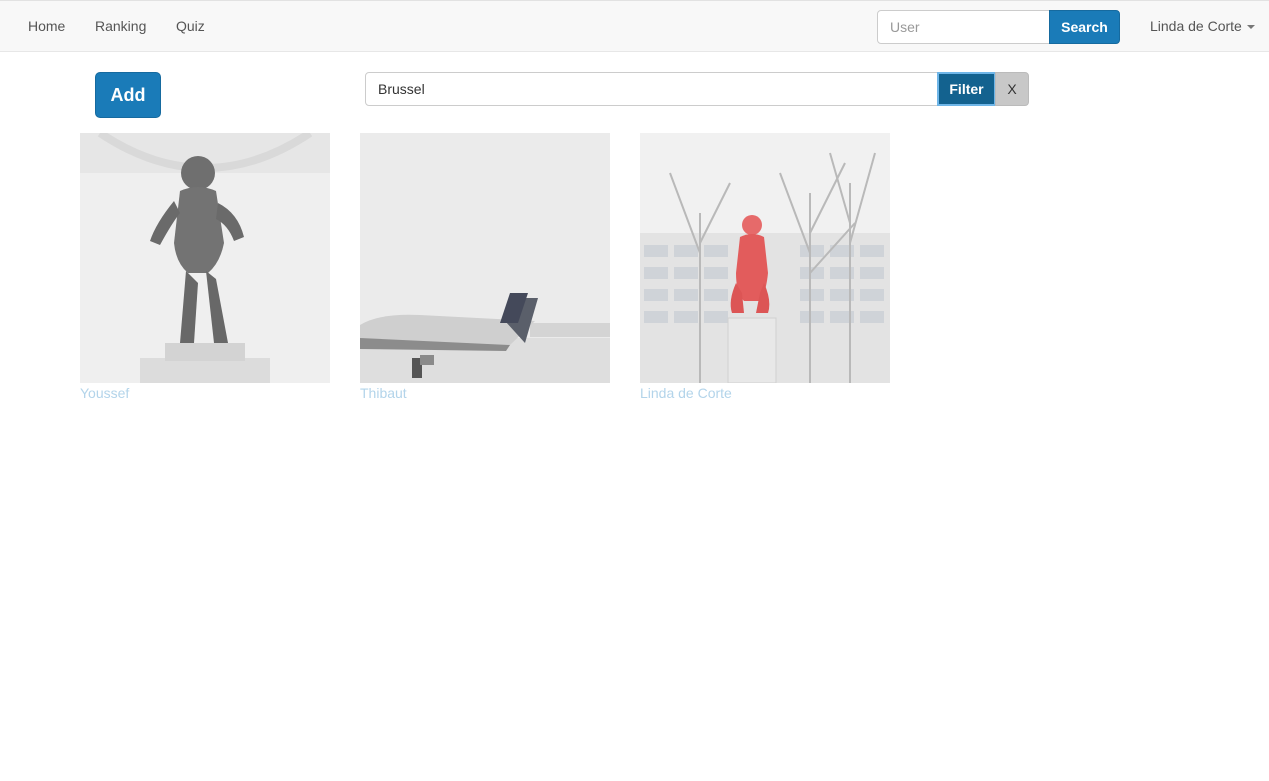  What do you see at coordinates (46, 26) in the screenshot?
I see `nav-home-link: Home` at bounding box center [46, 26].